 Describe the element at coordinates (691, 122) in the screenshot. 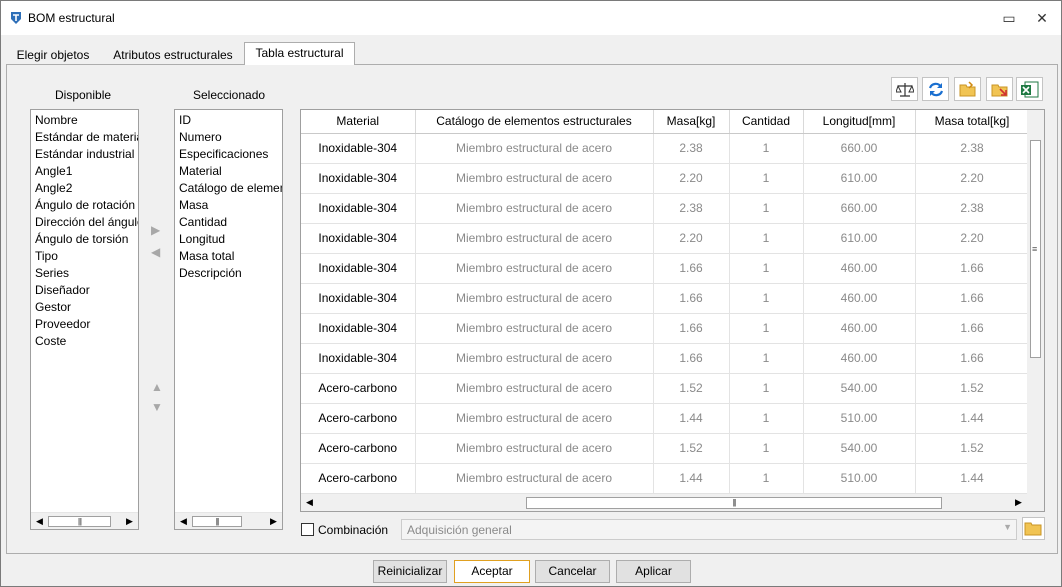

I see `column-header: Masa[kg]` at that location.